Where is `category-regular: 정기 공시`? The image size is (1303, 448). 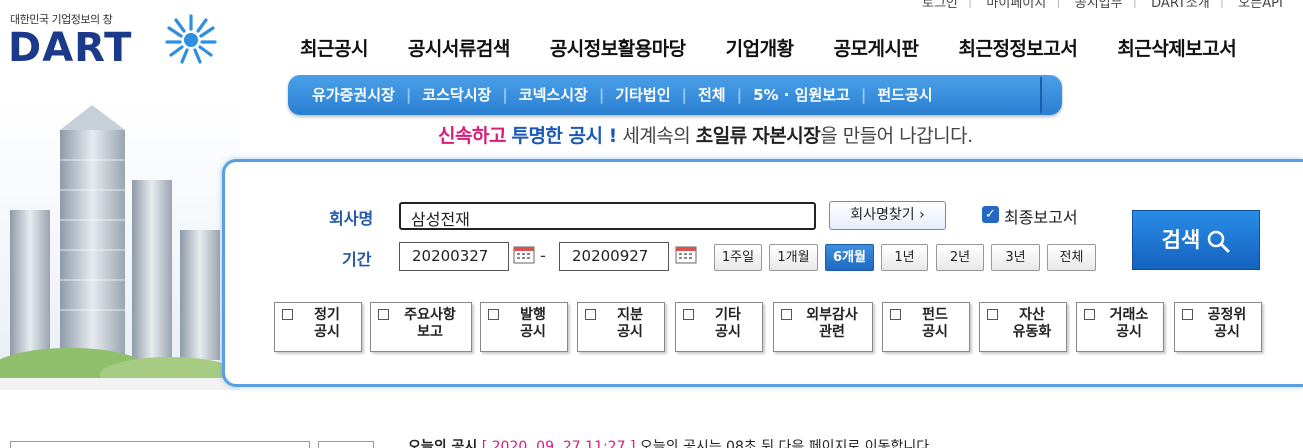 category-regular: 정기 공시 is located at coordinates (318, 327).